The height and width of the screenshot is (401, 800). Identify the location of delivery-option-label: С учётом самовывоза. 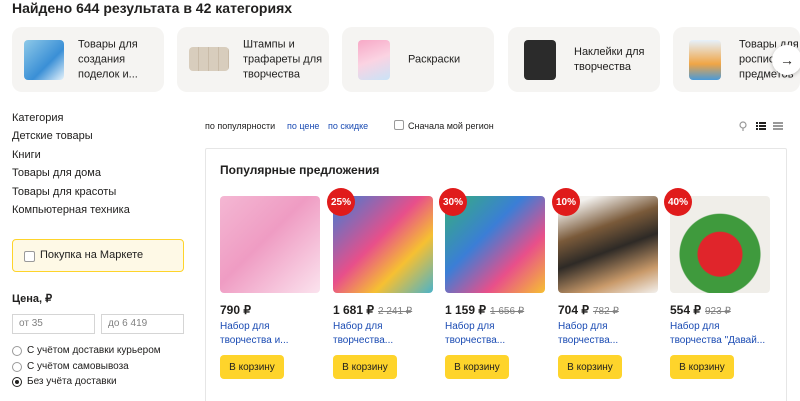
(78, 366).